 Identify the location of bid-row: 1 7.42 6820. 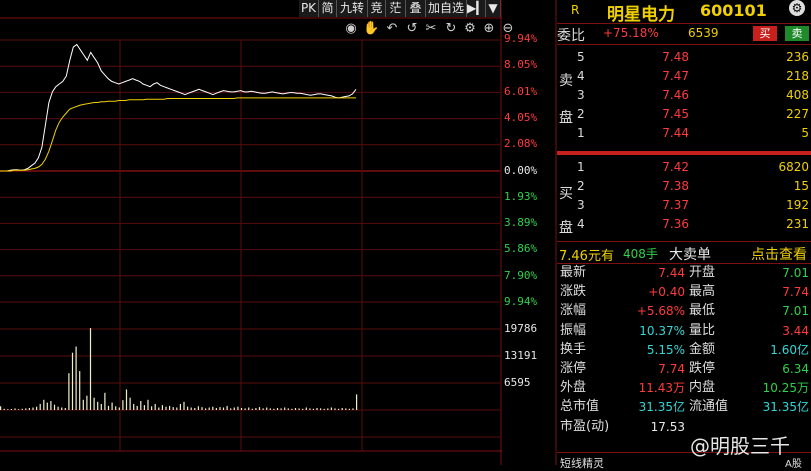
(684, 167).